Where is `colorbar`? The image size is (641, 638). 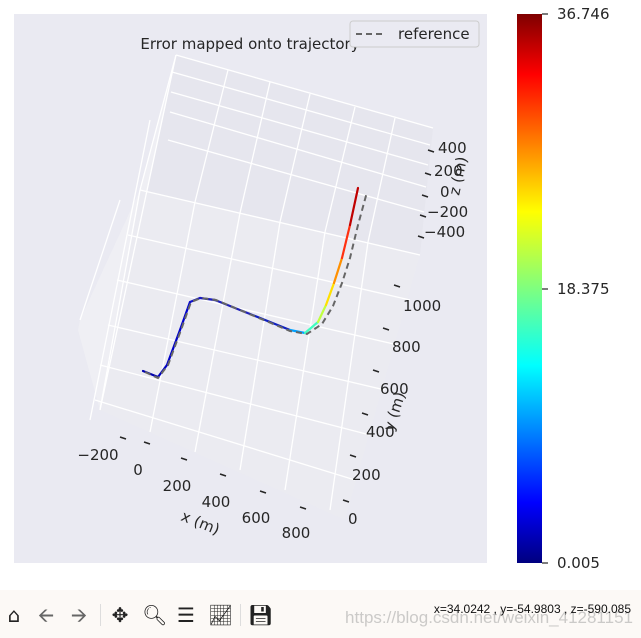 colorbar is located at coordinates (529, 288).